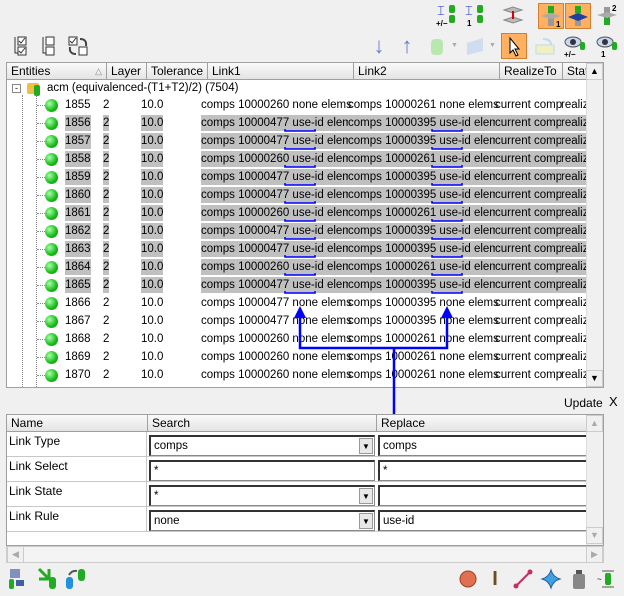 The width and height of the screenshot is (624, 596). What do you see at coordinates (262, 445) in the screenshot?
I see `search-field: comps ▼` at bounding box center [262, 445].